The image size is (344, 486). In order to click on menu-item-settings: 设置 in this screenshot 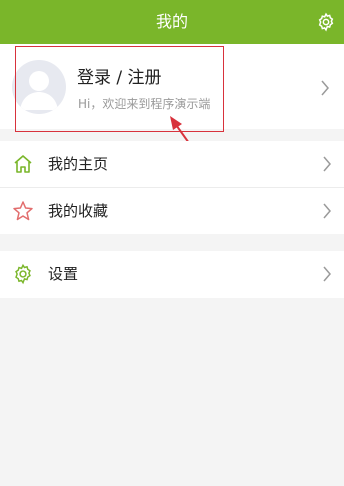, I will do `click(172, 274)`.